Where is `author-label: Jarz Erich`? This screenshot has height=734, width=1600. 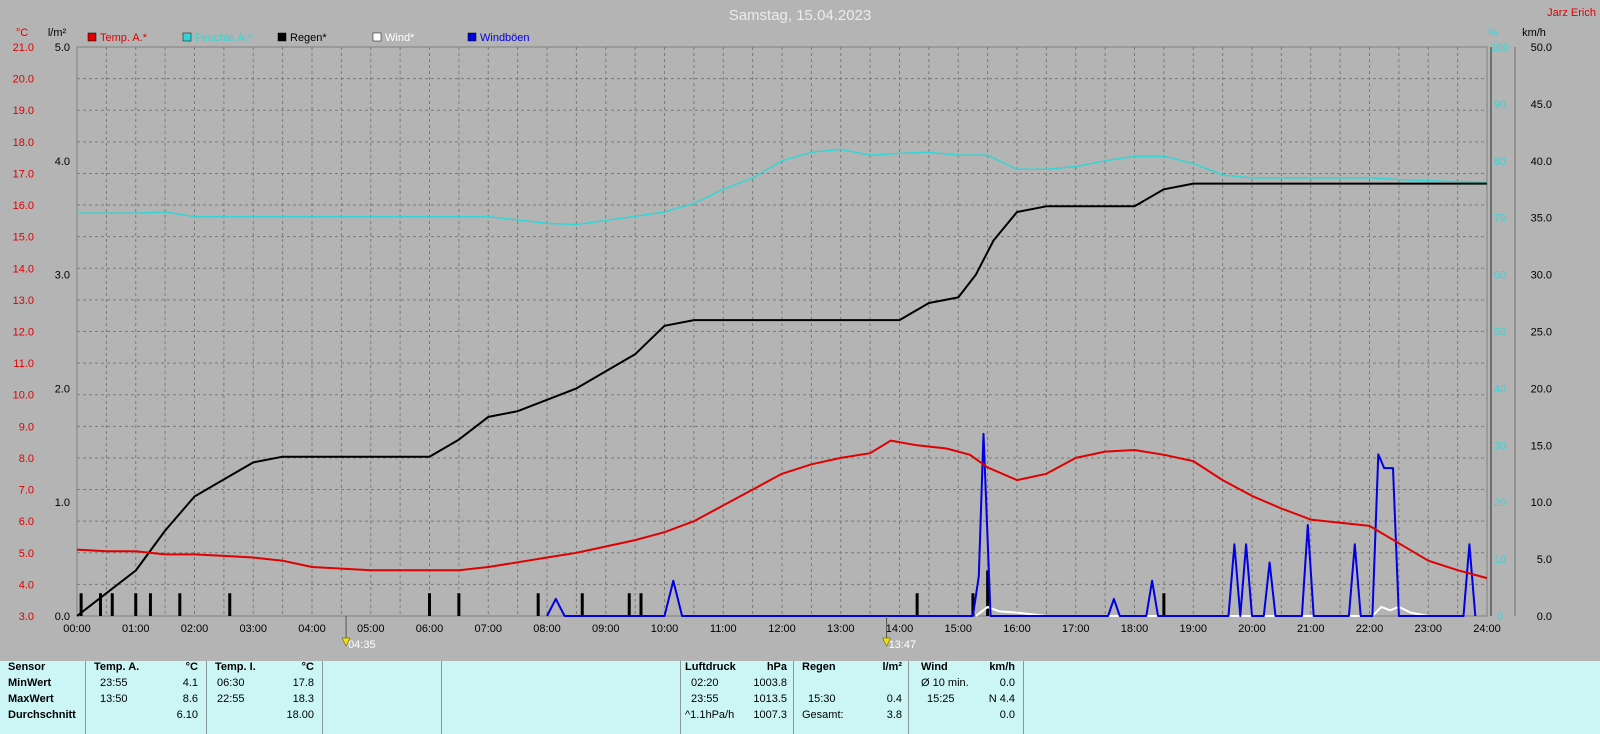
author-label: Jarz Erich is located at coordinates (1571, 13).